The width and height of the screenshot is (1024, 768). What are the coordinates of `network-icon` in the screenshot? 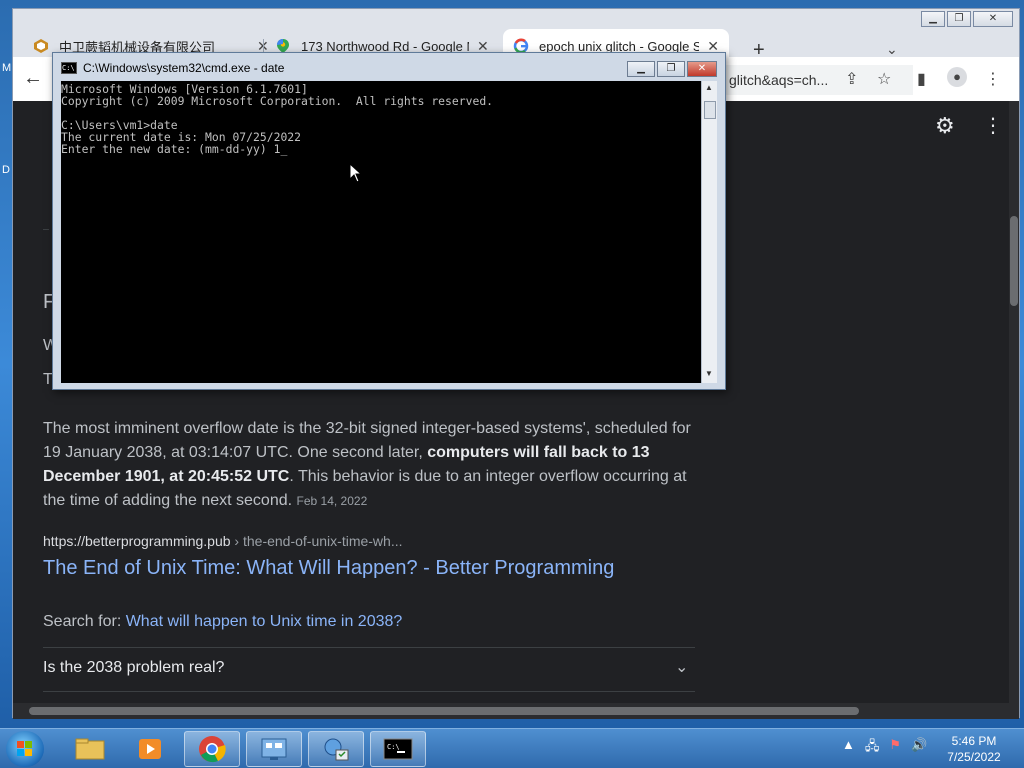 It's located at (336, 749).